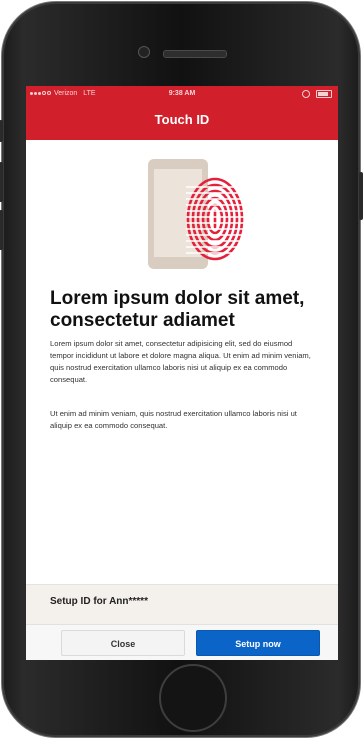 This screenshot has width=364, height=740. Describe the element at coordinates (144, 52) in the screenshot. I see `front-camera-icon` at that location.